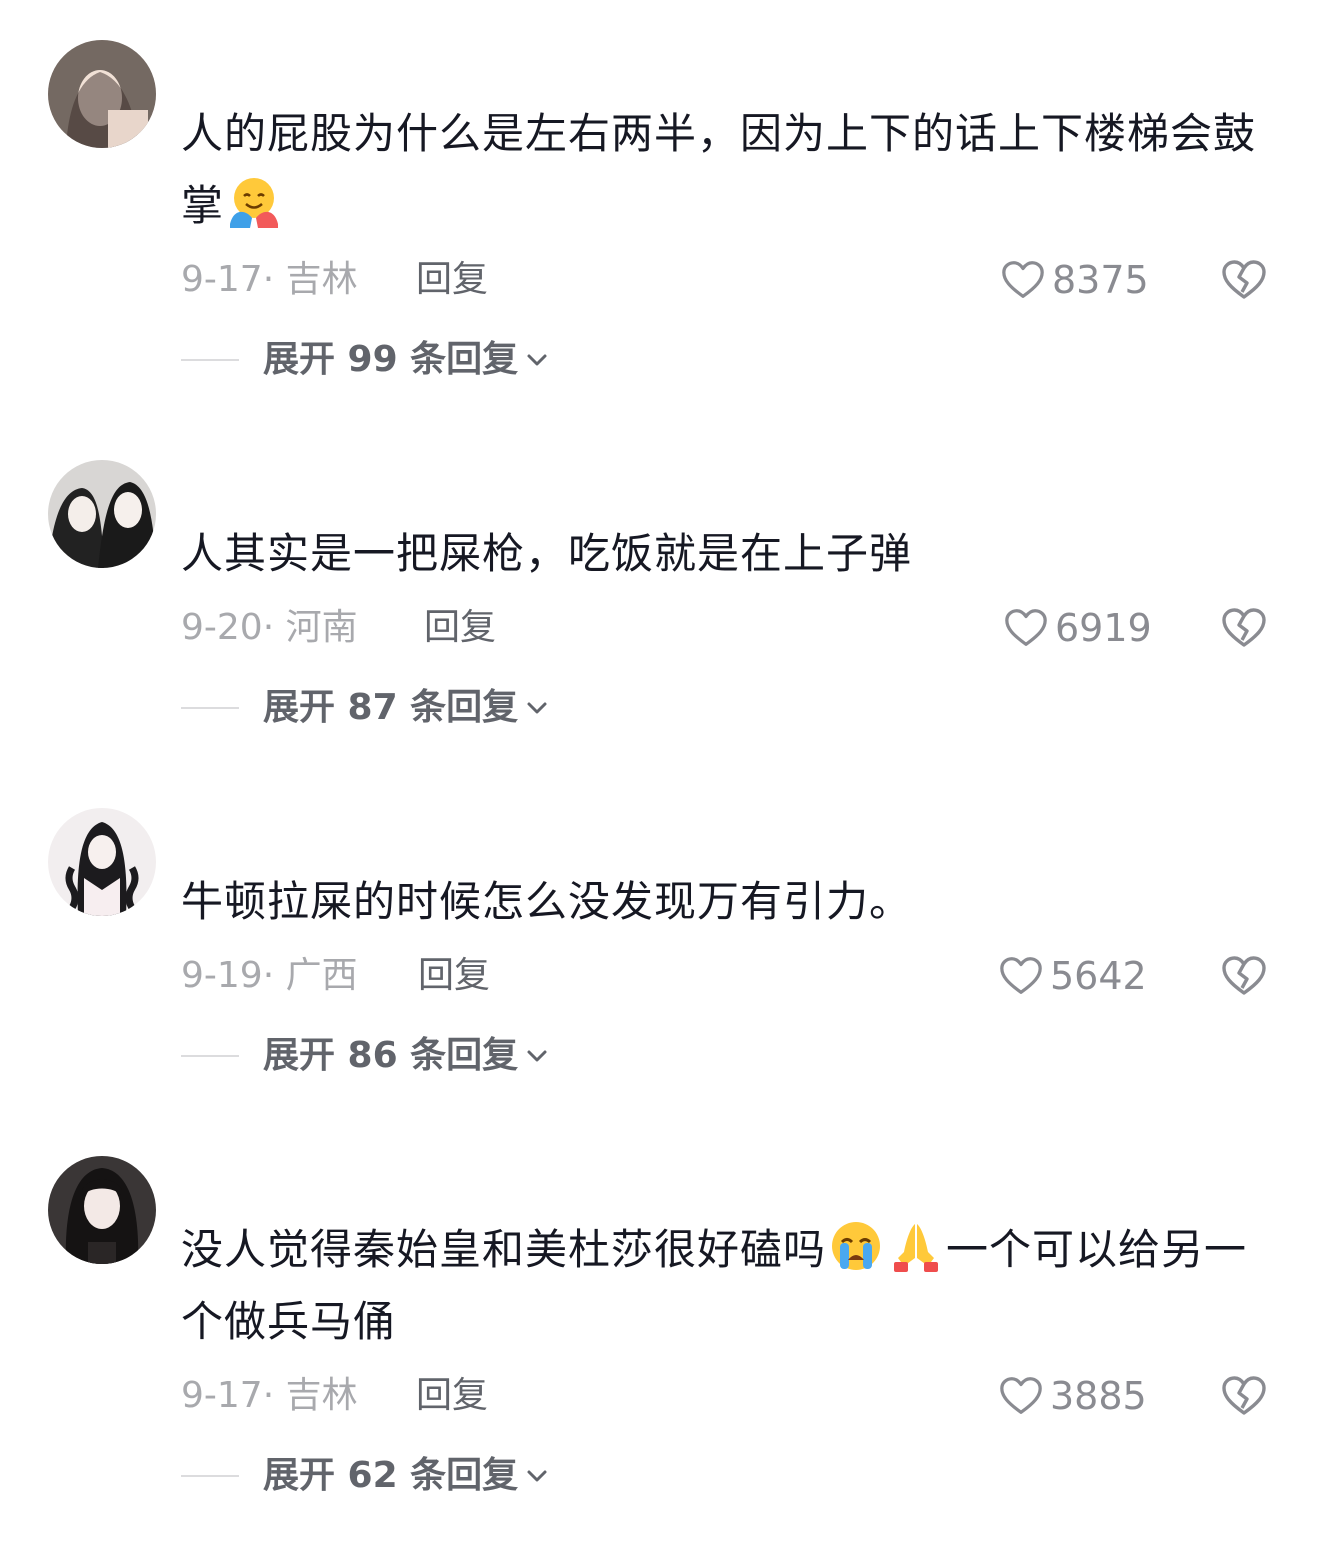  I want to click on expand-replies-button: 展开 62 条回复, so click(406, 1476).